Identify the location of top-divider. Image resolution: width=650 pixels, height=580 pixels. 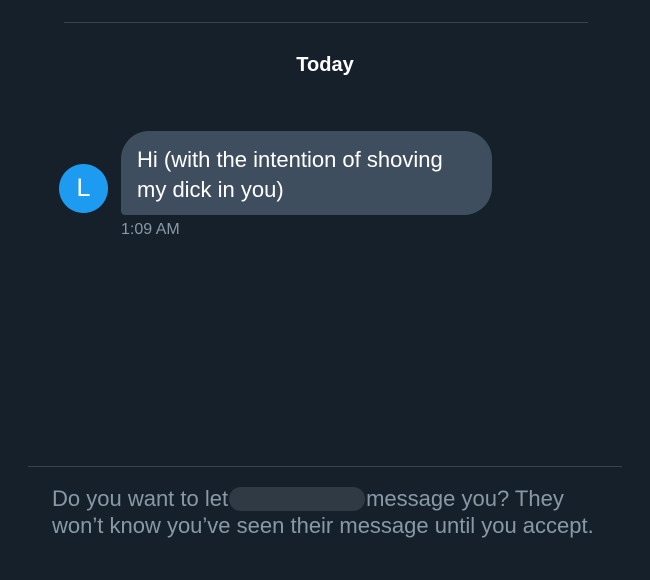
(326, 22).